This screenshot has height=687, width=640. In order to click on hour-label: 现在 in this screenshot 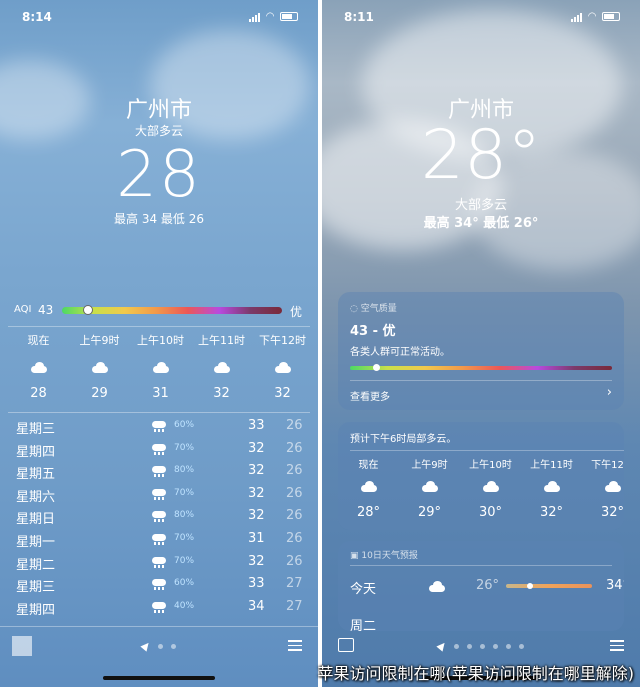, I will do `click(368, 465)`.